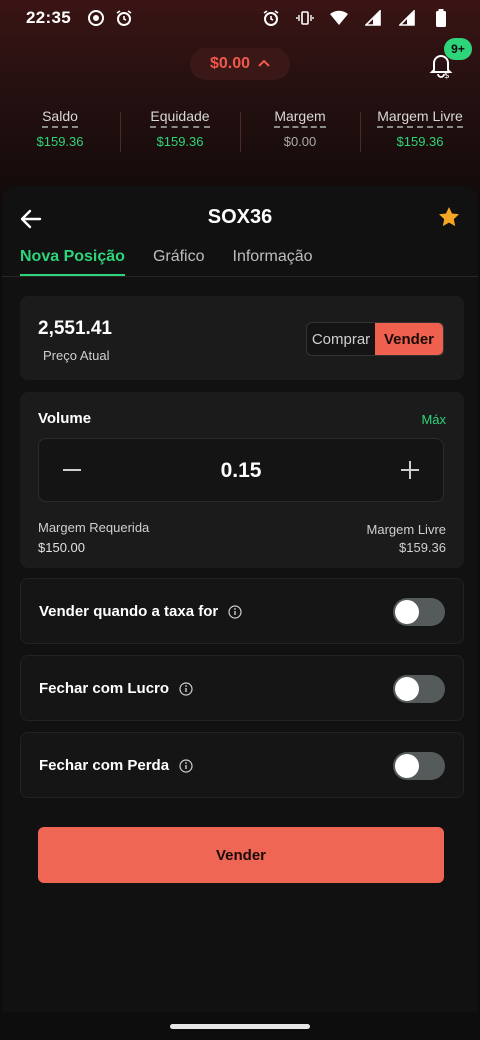 The image size is (480, 1040). I want to click on toggle-label: Fechar com Lucro, so click(104, 688).